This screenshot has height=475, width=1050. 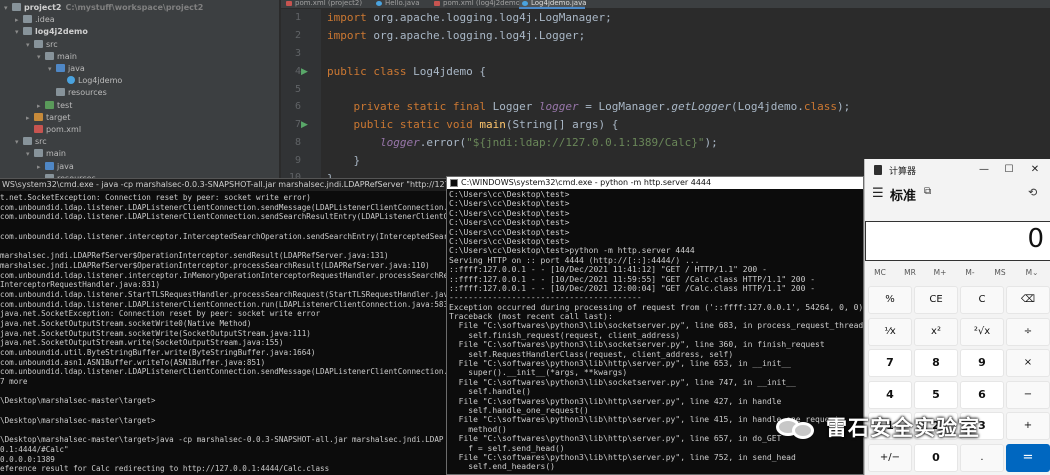 I want to click on digit-8-button: 8, so click(x=936, y=363).